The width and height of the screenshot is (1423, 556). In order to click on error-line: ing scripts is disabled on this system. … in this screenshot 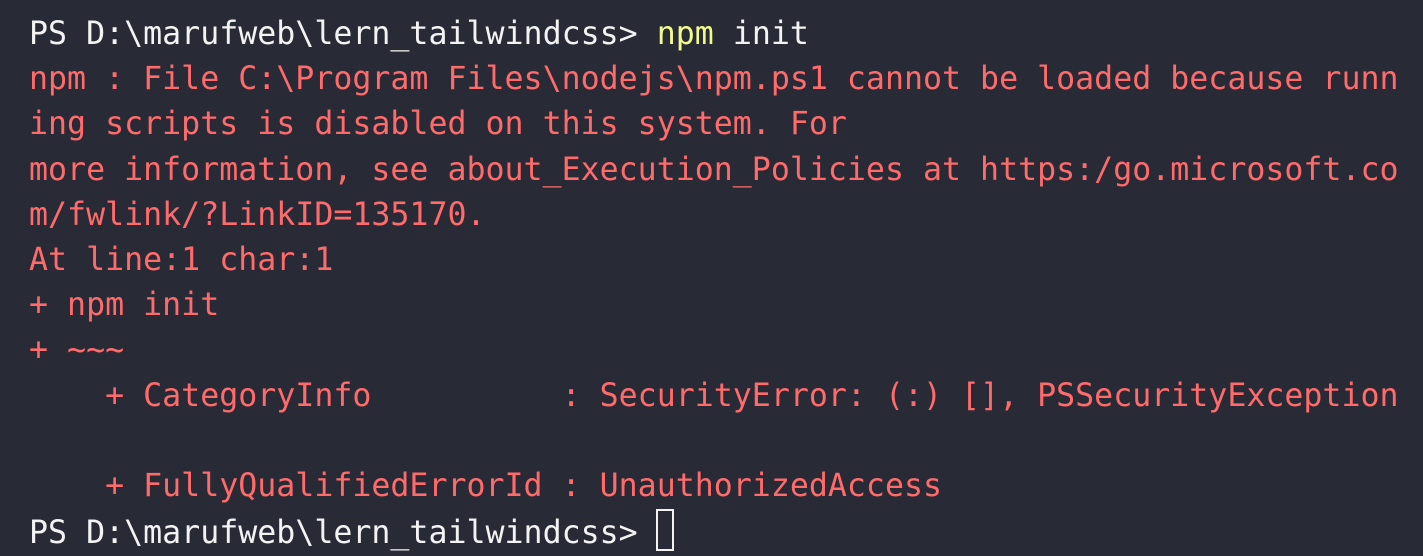, I will do `click(438, 124)`.